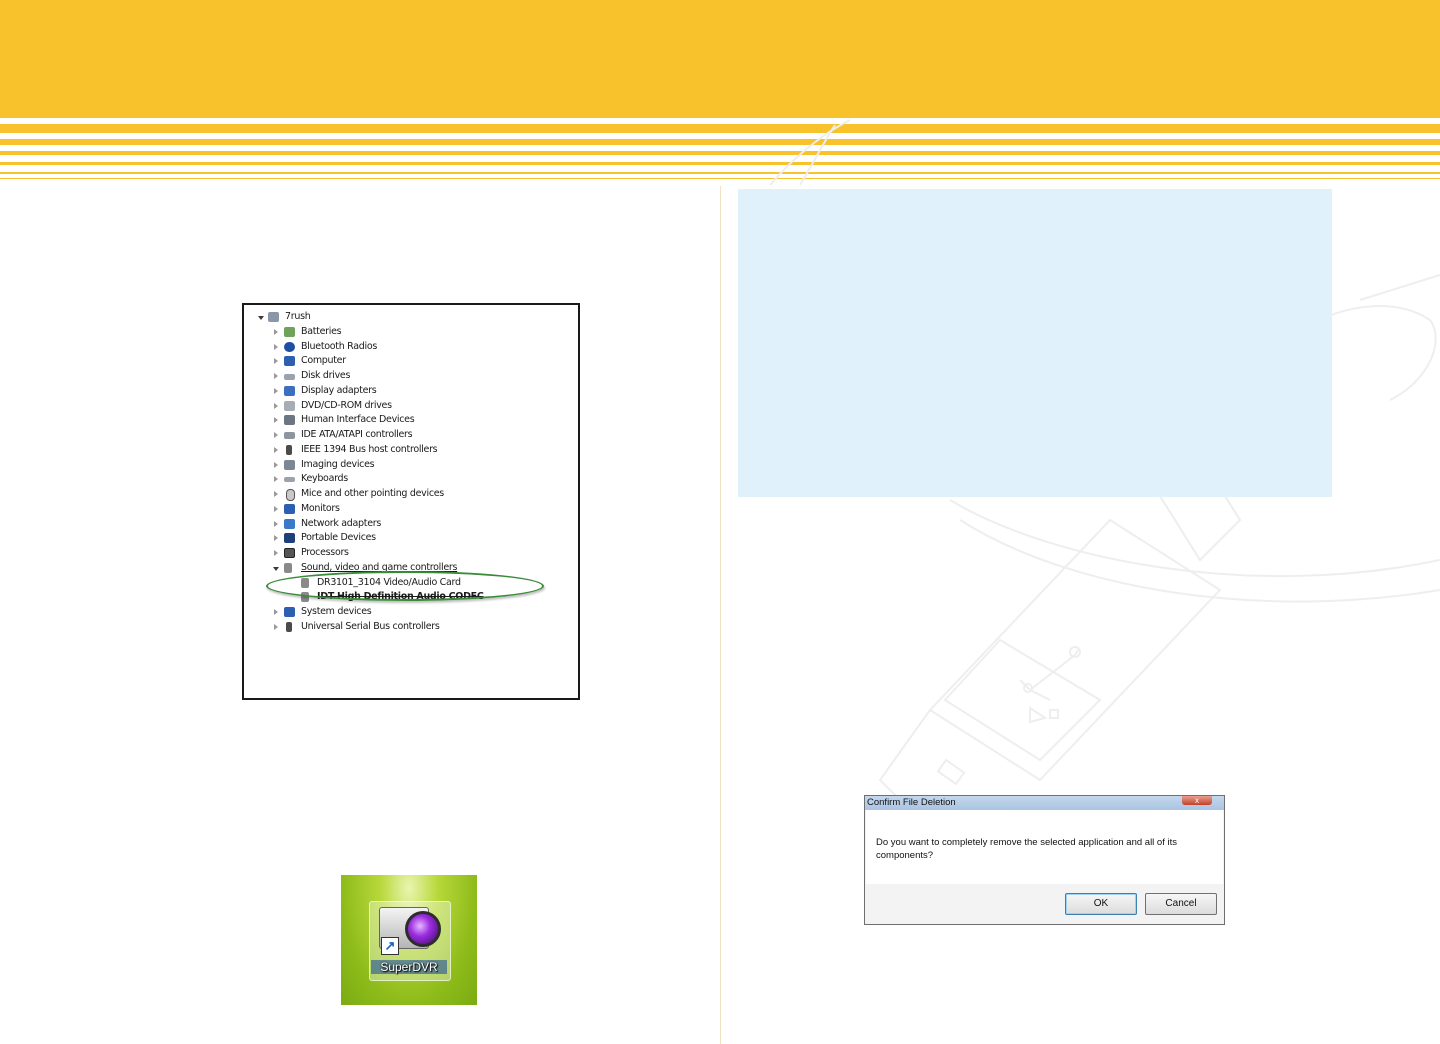 Image resolution: width=1440 pixels, height=1044 pixels. I want to click on tree-item-label: Batteries, so click(321, 331).